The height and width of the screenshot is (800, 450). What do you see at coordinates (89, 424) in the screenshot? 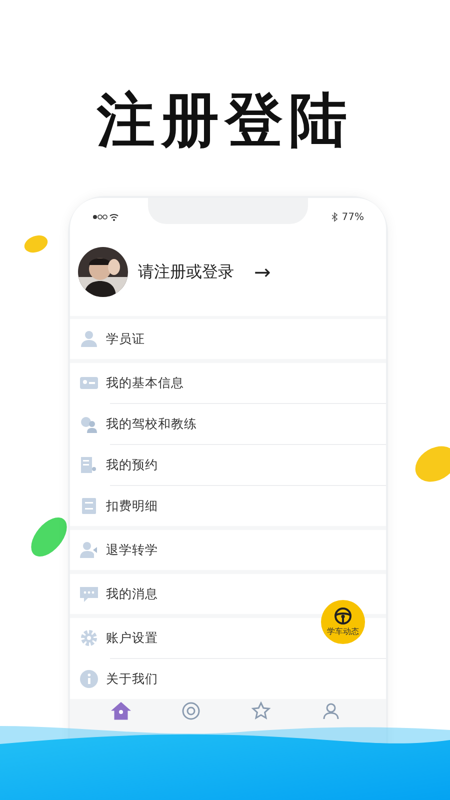
I see `people-icon` at bounding box center [89, 424].